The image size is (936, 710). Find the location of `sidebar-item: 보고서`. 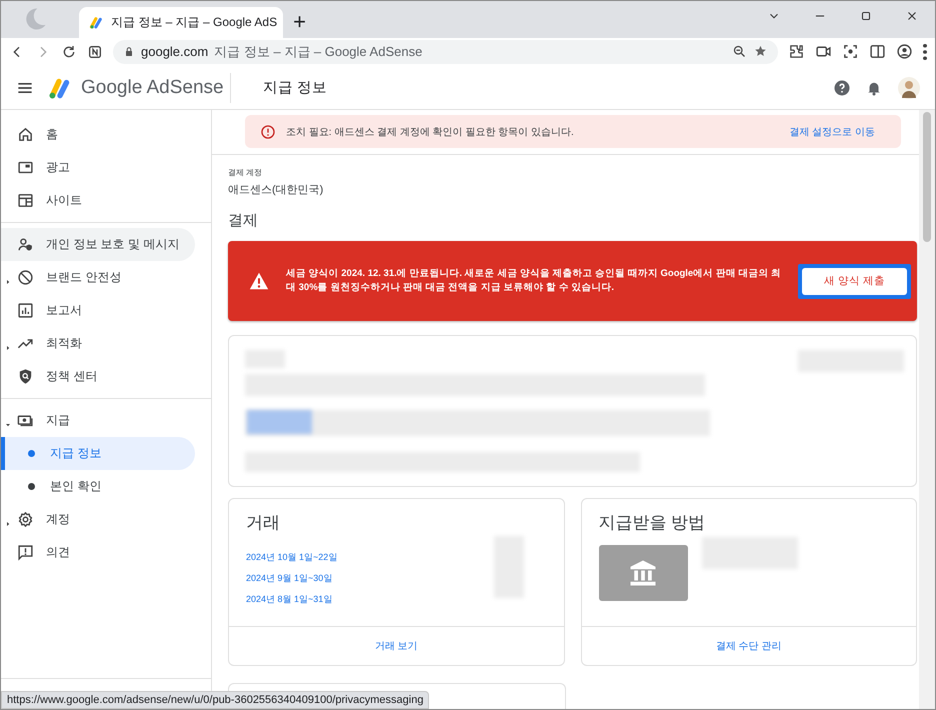

sidebar-item: 보고서 is located at coordinates (98, 310).